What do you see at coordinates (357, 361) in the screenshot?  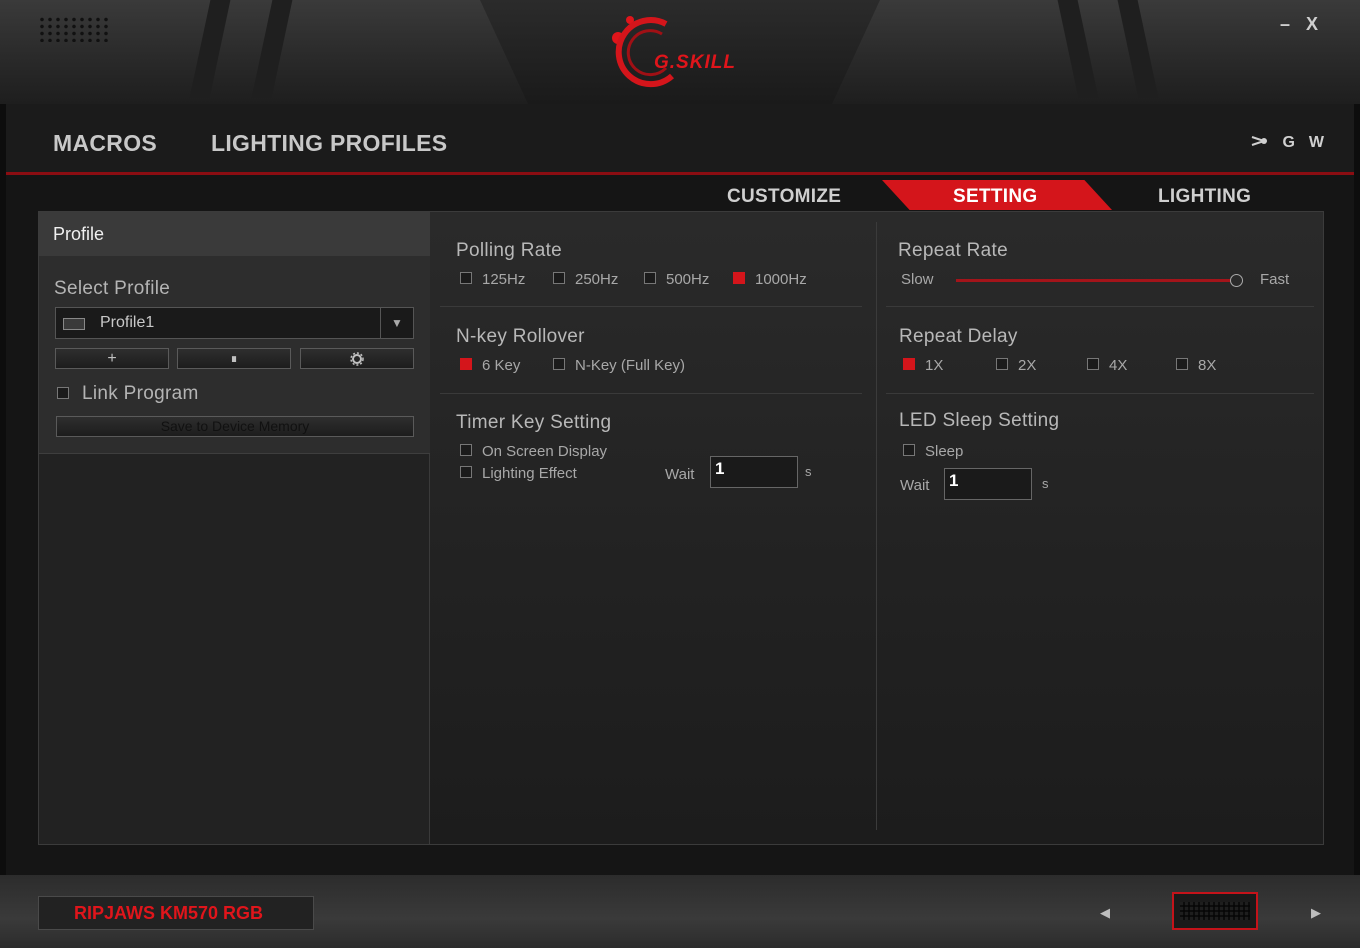 I see `gear-icon` at bounding box center [357, 361].